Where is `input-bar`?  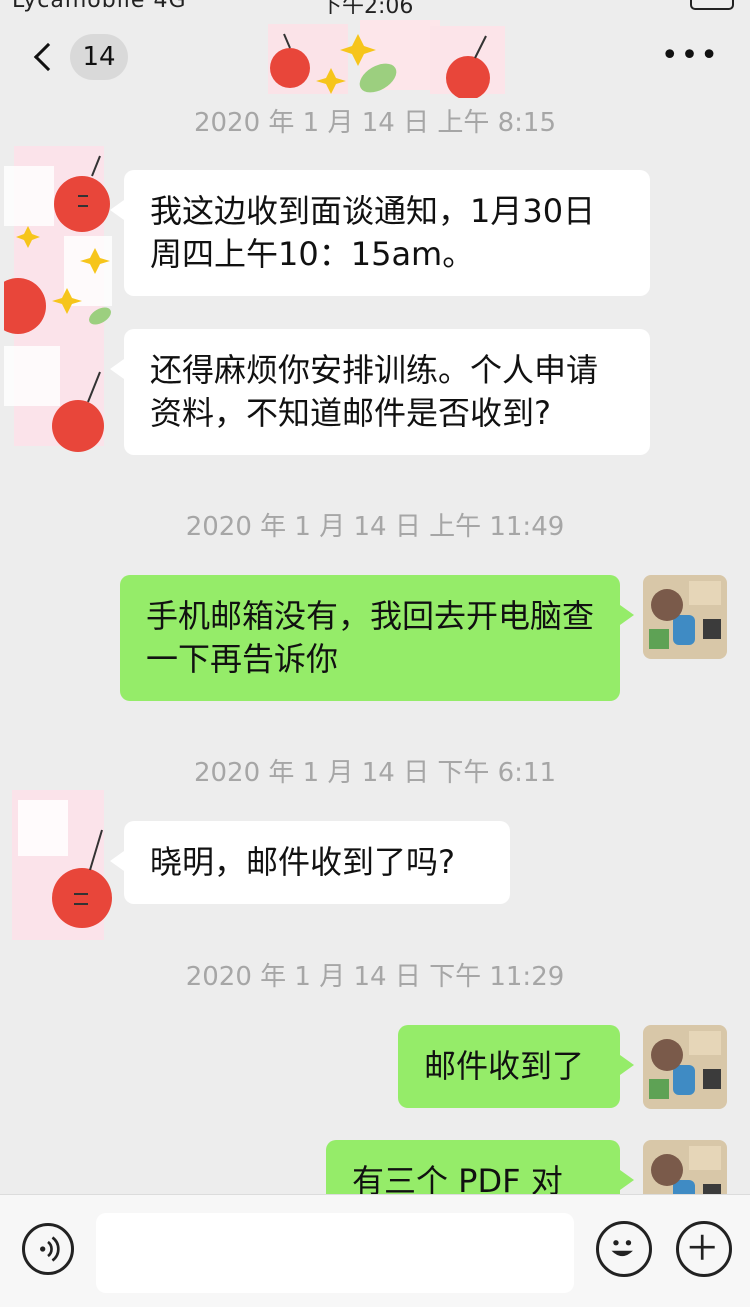 input-bar is located at coordinates (375, 1250).